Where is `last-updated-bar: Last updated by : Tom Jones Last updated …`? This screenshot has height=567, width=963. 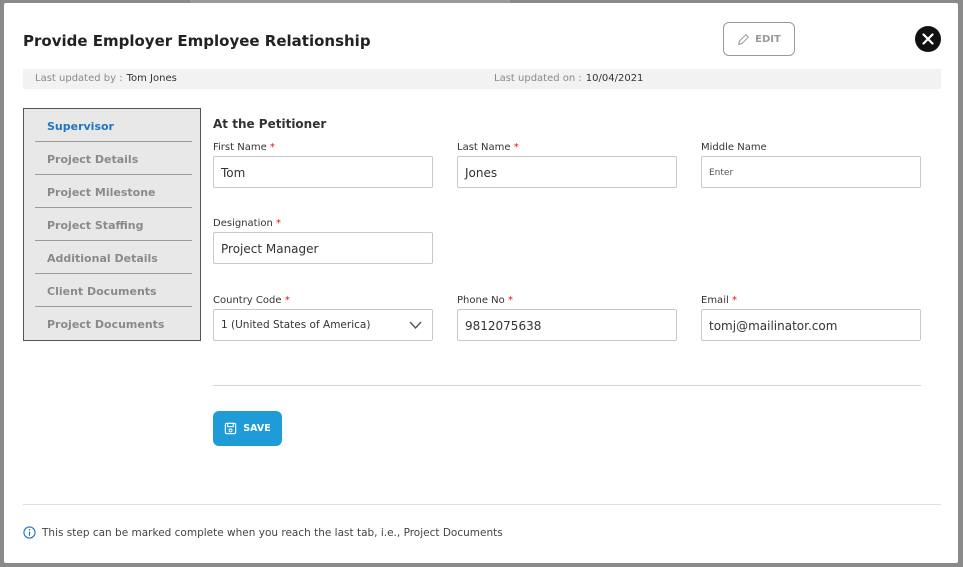
last-updated-bar: Last updated by : Tom Jones Last updated … is located at coordinates (482, 79).